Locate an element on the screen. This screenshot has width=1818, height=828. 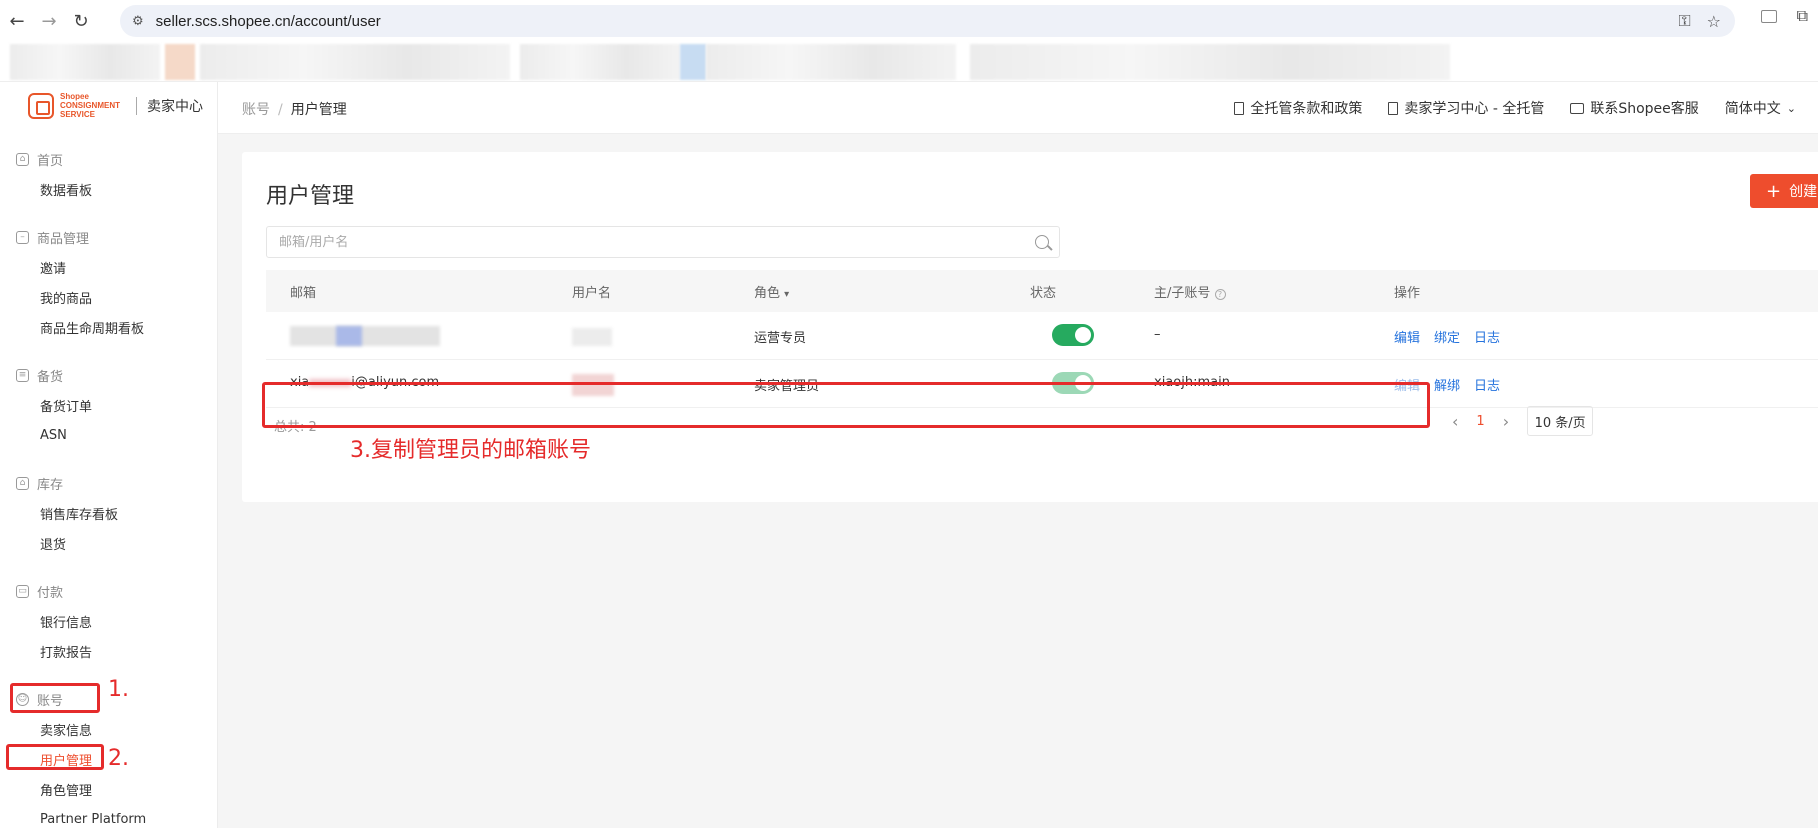
bookmarks-bar-blurred is located at coordinates (909, 62).